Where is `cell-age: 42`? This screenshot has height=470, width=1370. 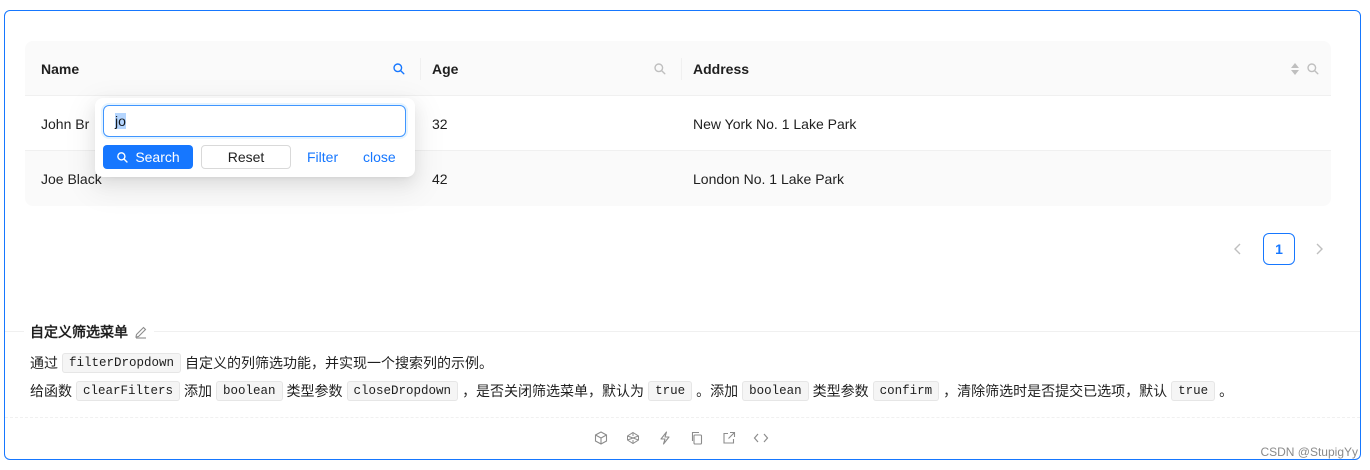 cell-age: 42 is located at coordinates (440, 178).